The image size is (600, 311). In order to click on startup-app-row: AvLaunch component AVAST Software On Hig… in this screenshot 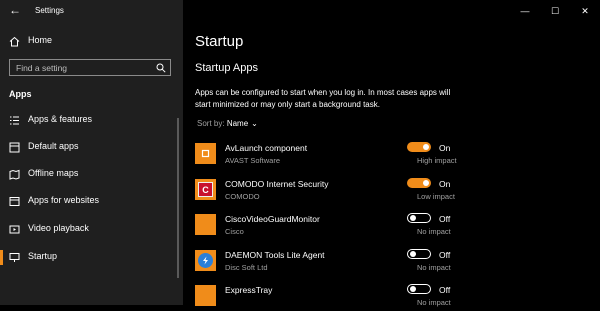, I will do `click(326, 155)`.